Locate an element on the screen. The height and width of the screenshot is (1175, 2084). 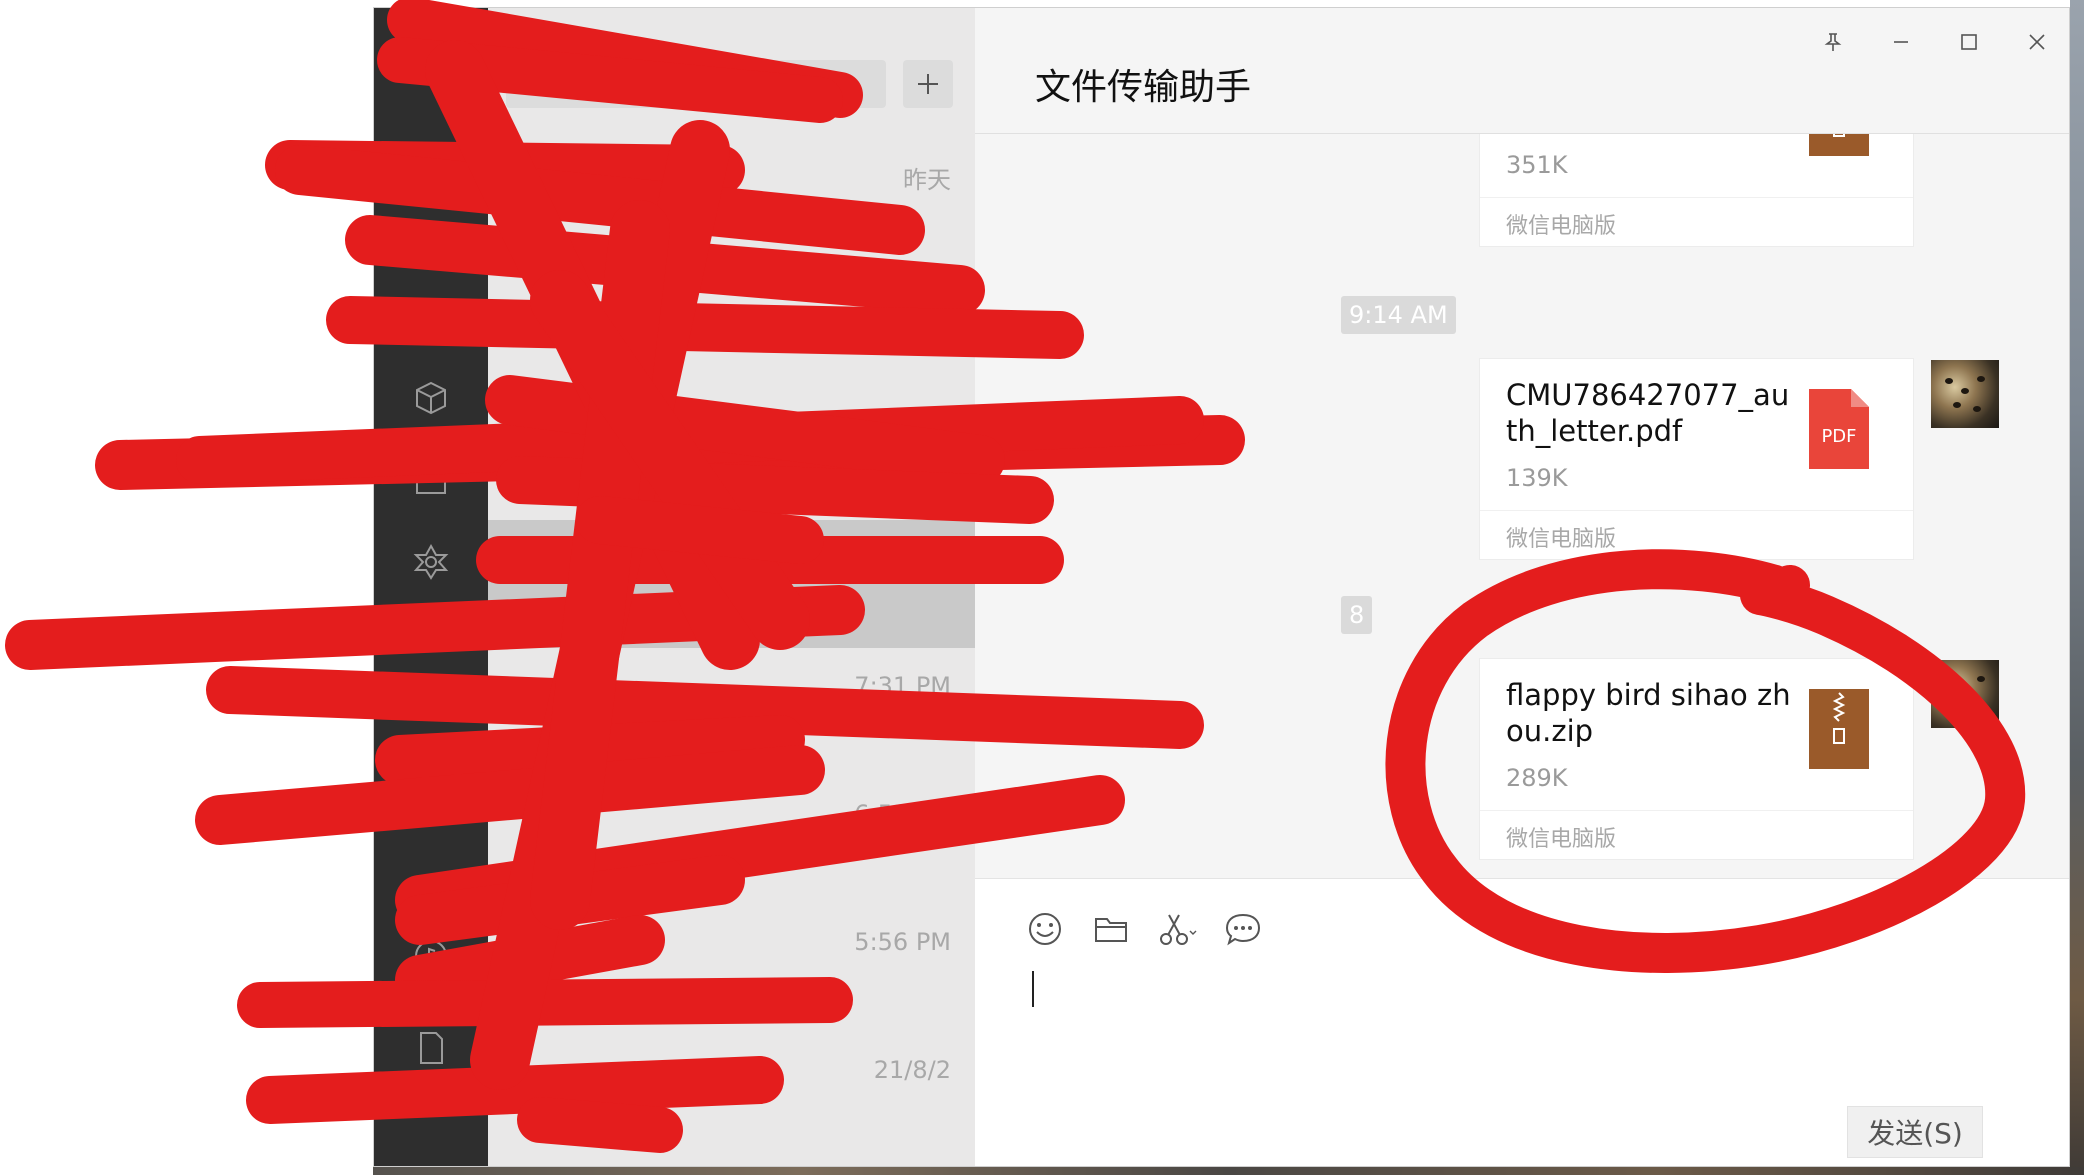
text-caret is located at coordinates (1033, 989).